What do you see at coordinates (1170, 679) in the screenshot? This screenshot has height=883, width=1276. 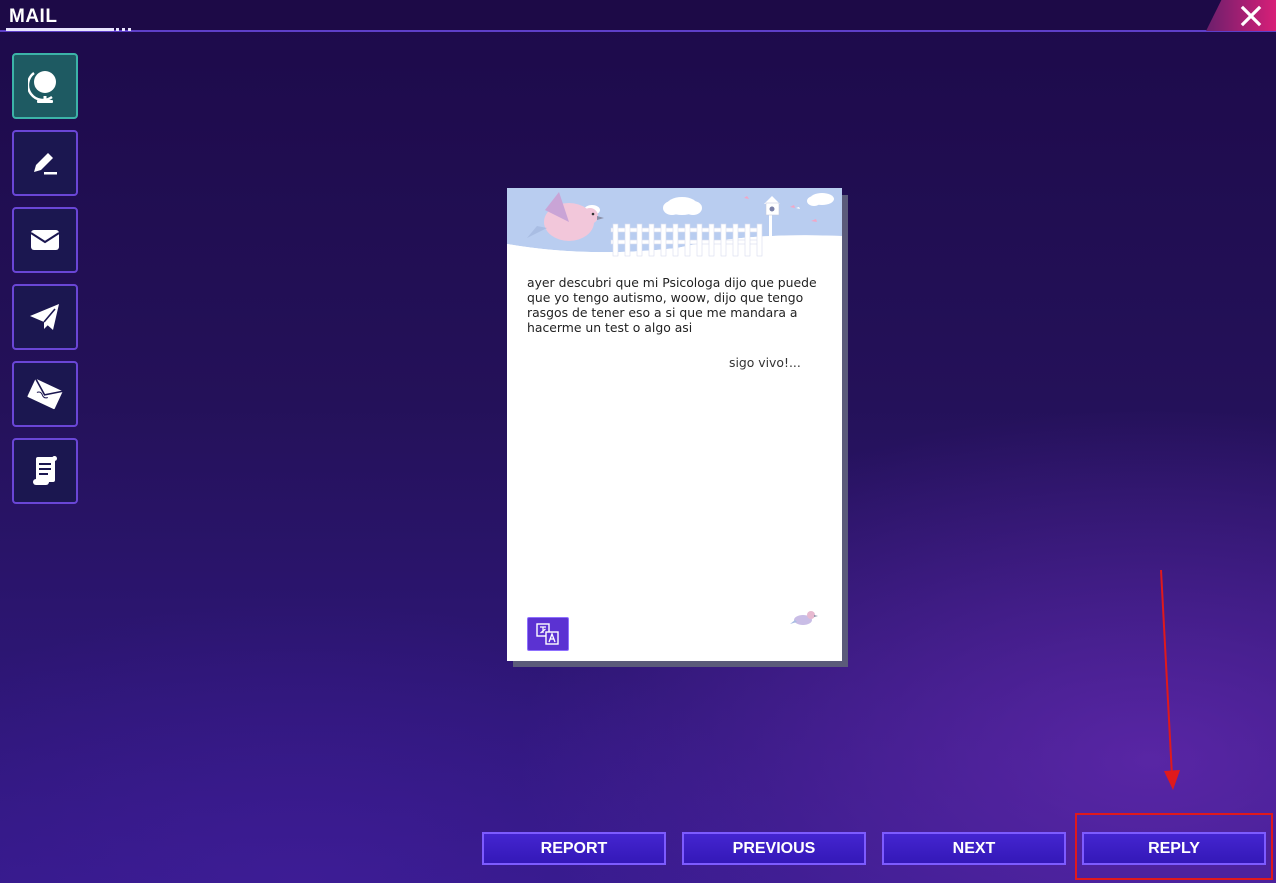 I see `annotation-arrow` at bounding box center [1170, 679].